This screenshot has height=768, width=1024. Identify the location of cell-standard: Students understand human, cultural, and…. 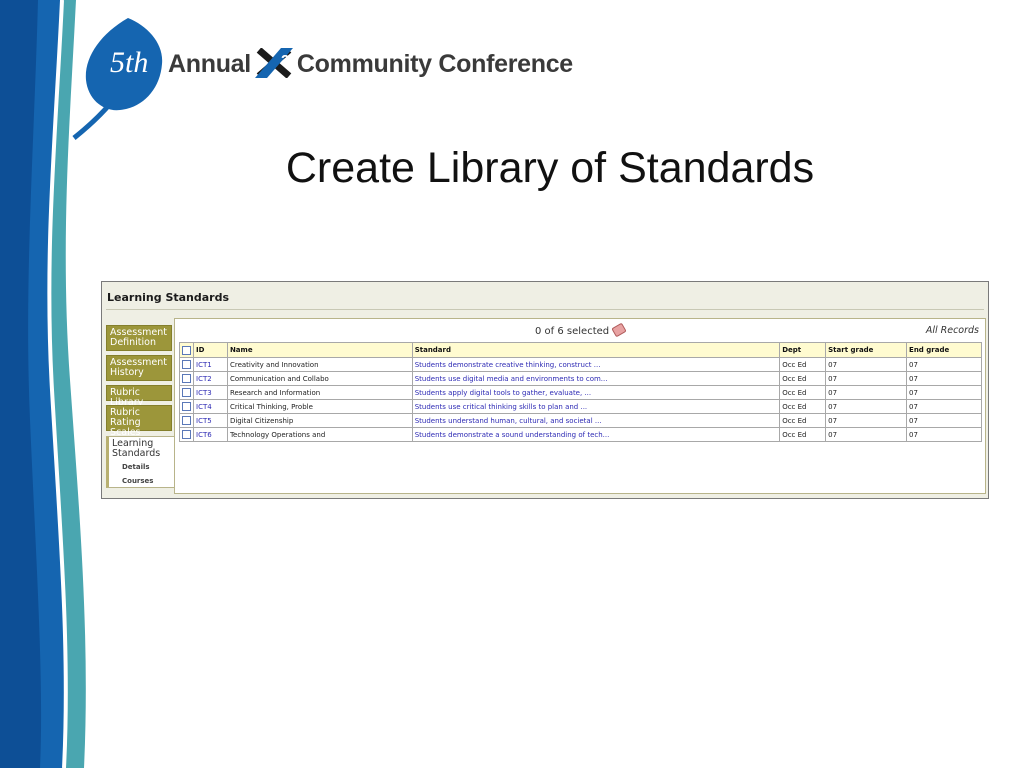
(596, 420).